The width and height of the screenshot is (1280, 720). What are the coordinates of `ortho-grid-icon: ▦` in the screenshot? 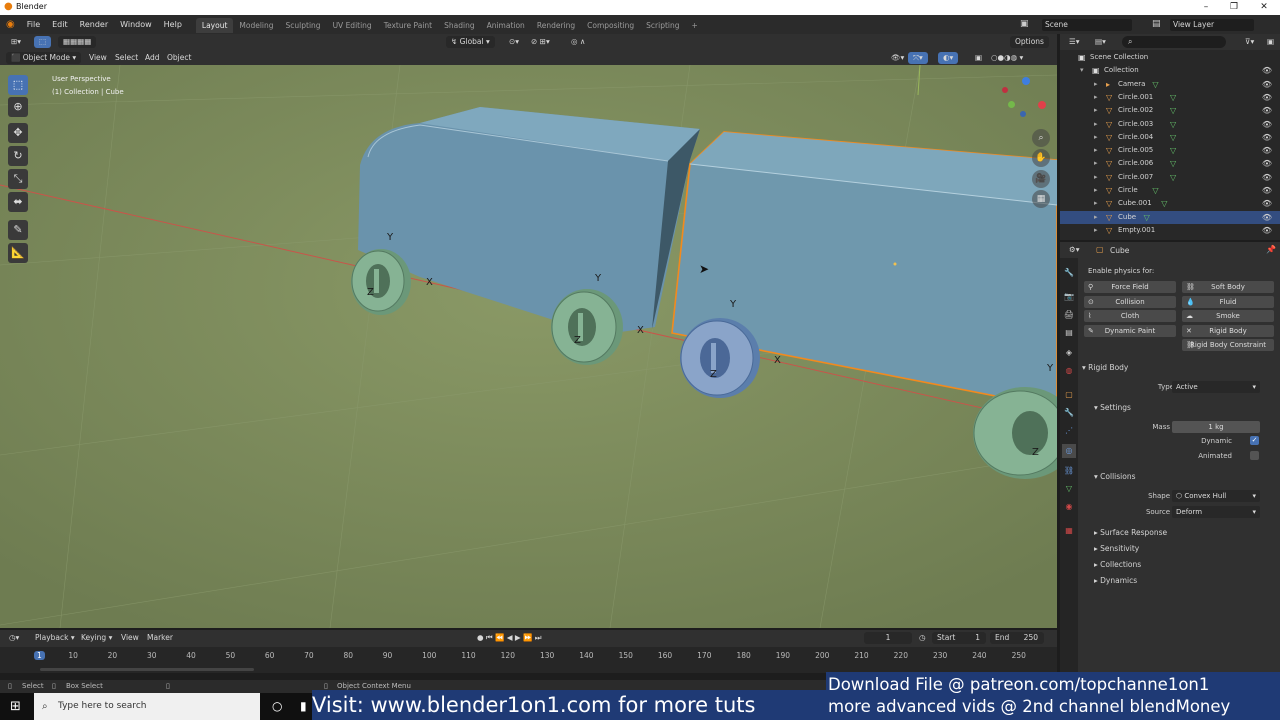 It's located at (1041, 199).